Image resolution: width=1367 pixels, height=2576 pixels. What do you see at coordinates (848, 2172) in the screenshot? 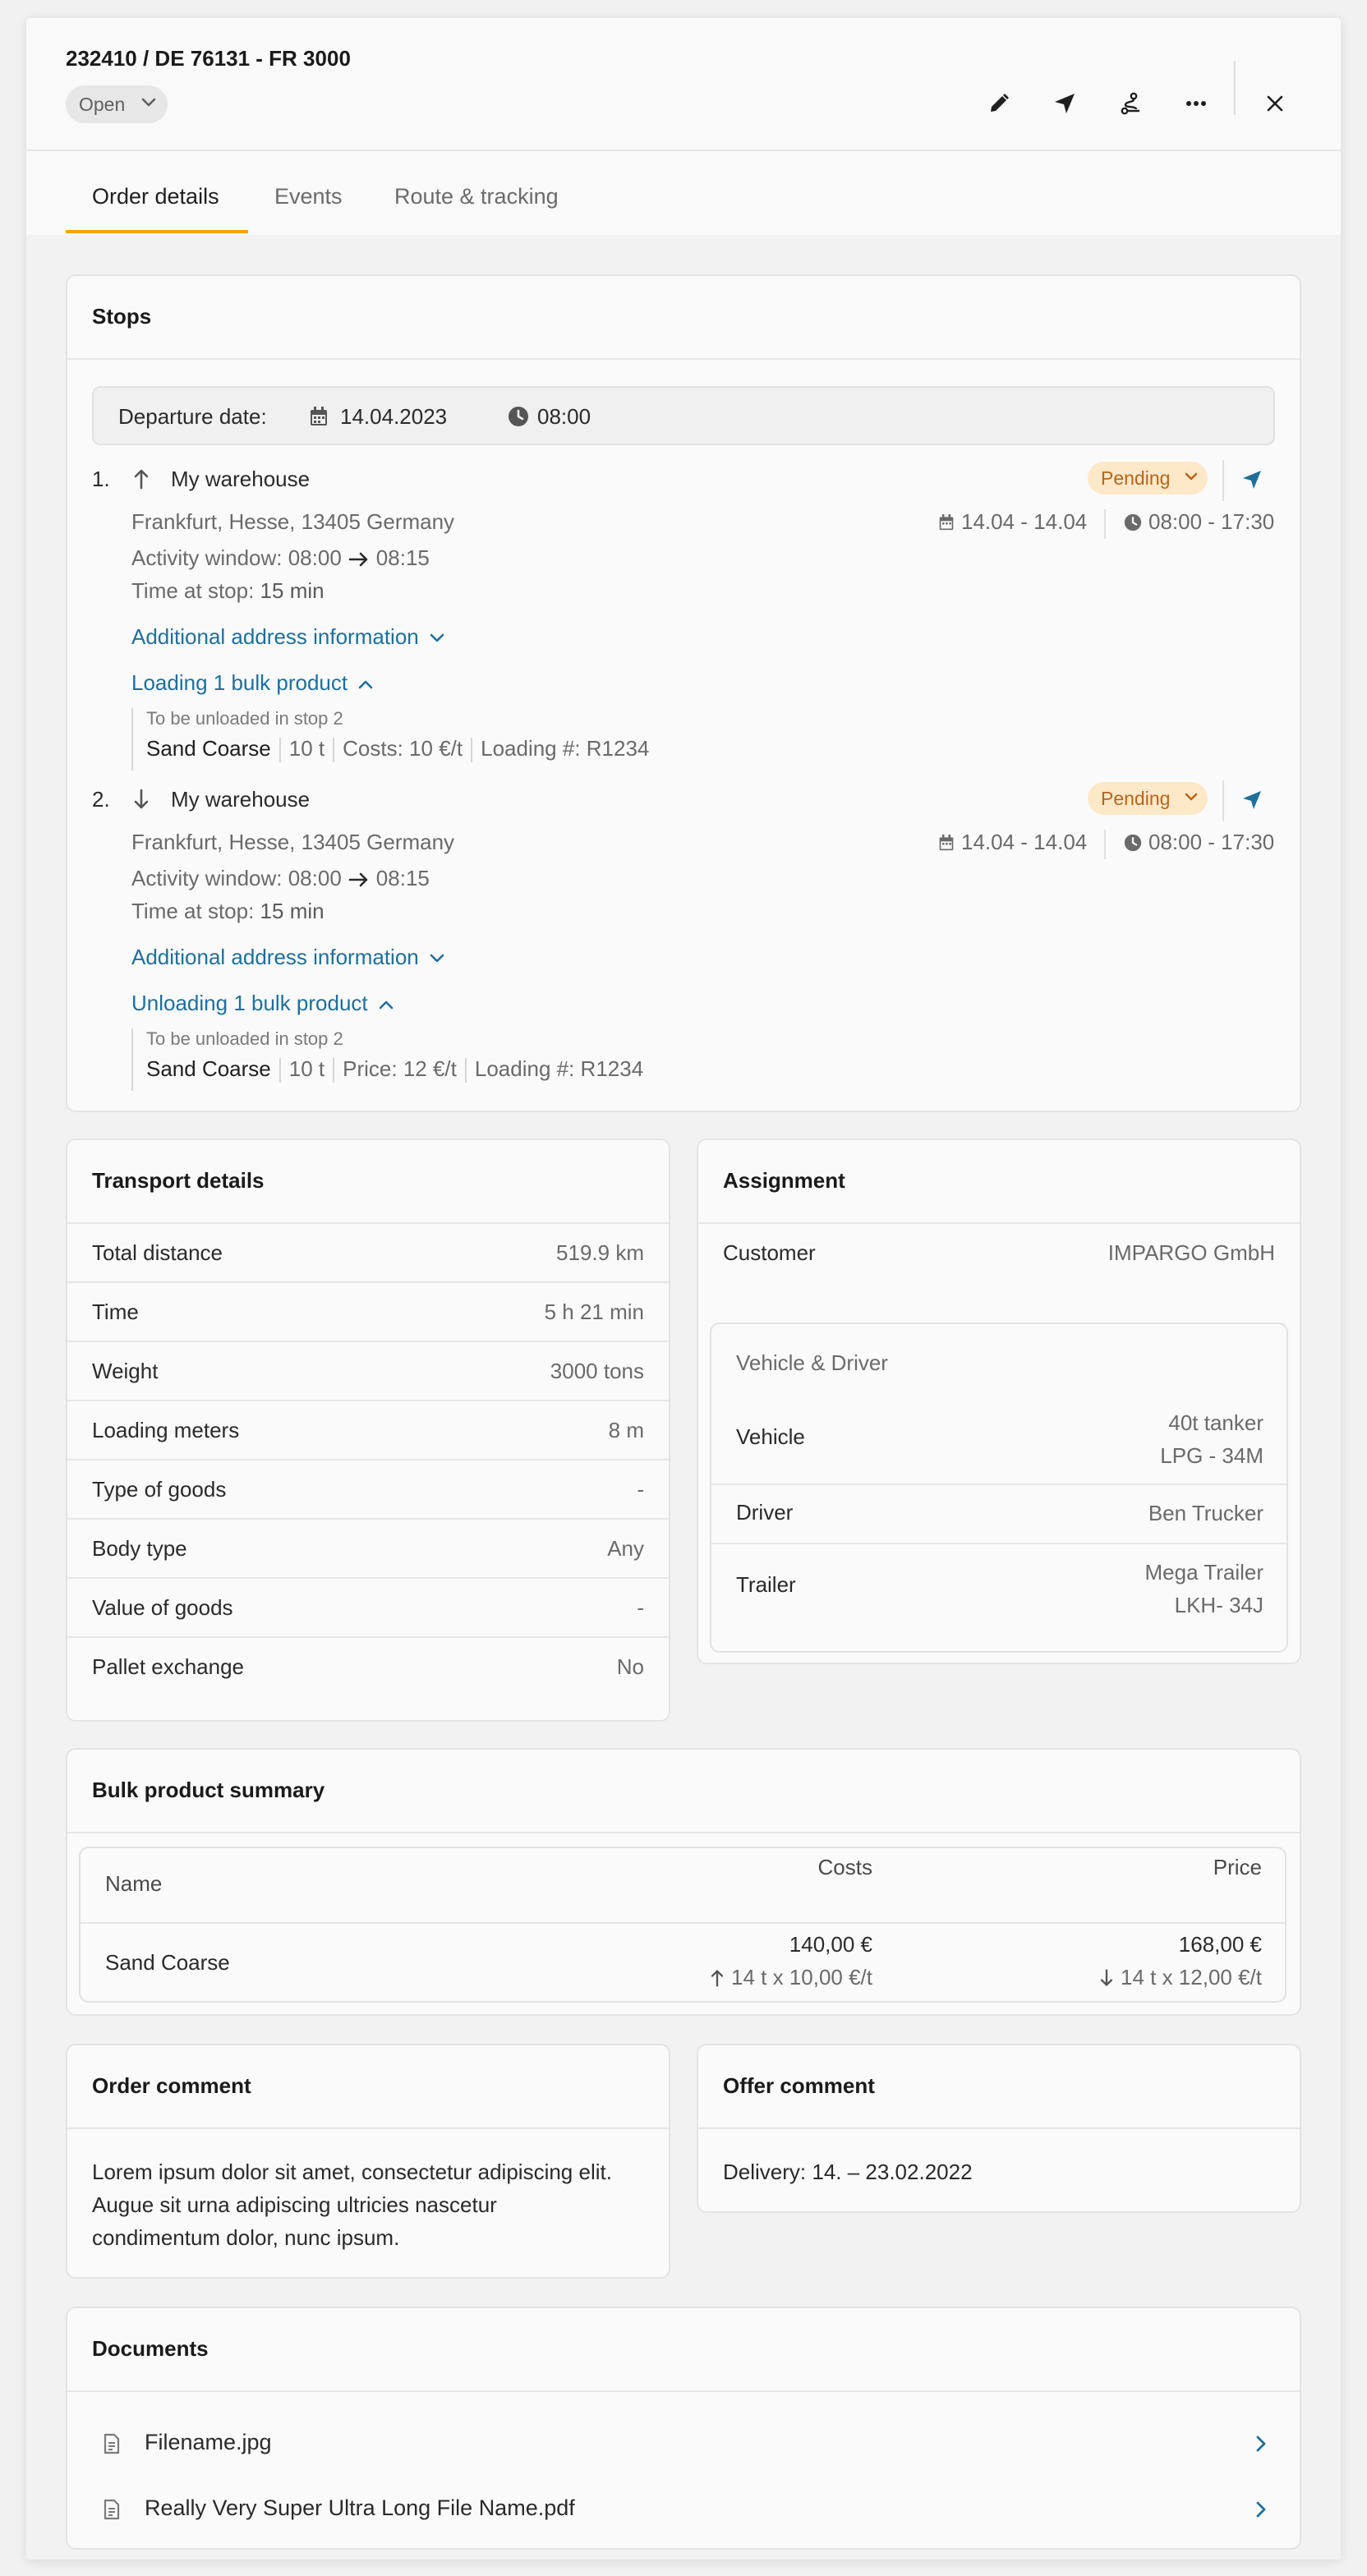
I see `offer-comment-text: Delivery: 14. – 23.02.2022` at bounding box center [848, 2172].